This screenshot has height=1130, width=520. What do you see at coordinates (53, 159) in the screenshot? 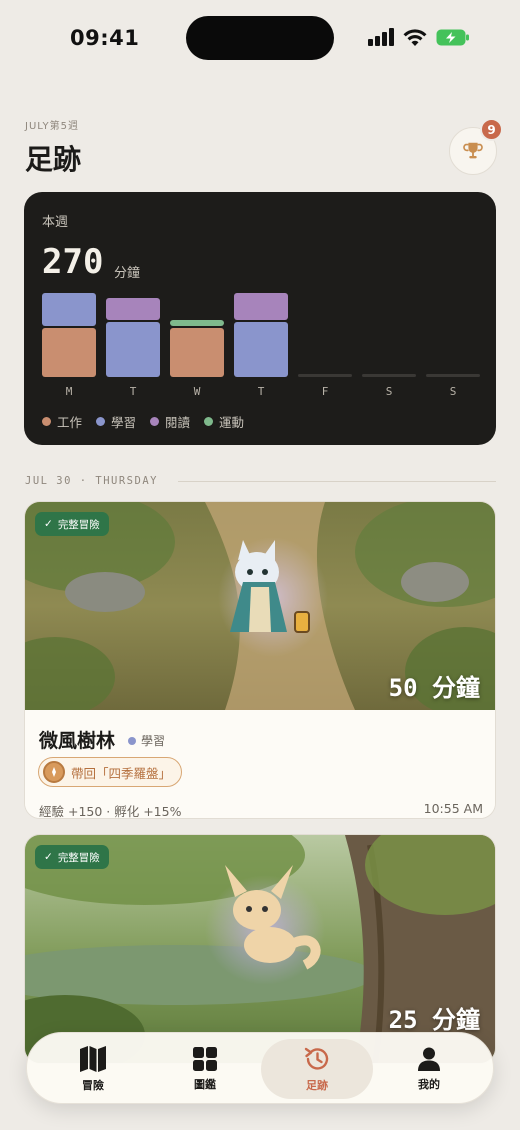
I see `page-title: 足跡` at bounding box center [53, 159].